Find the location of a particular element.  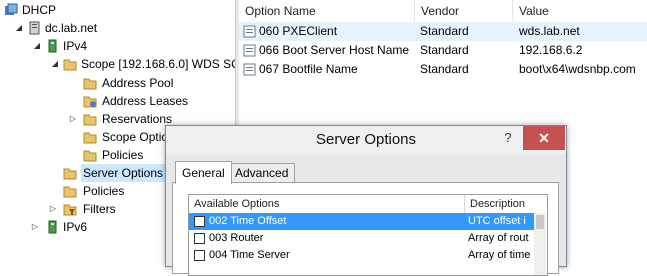

help-button: ? is located at coordinates (508, 138).